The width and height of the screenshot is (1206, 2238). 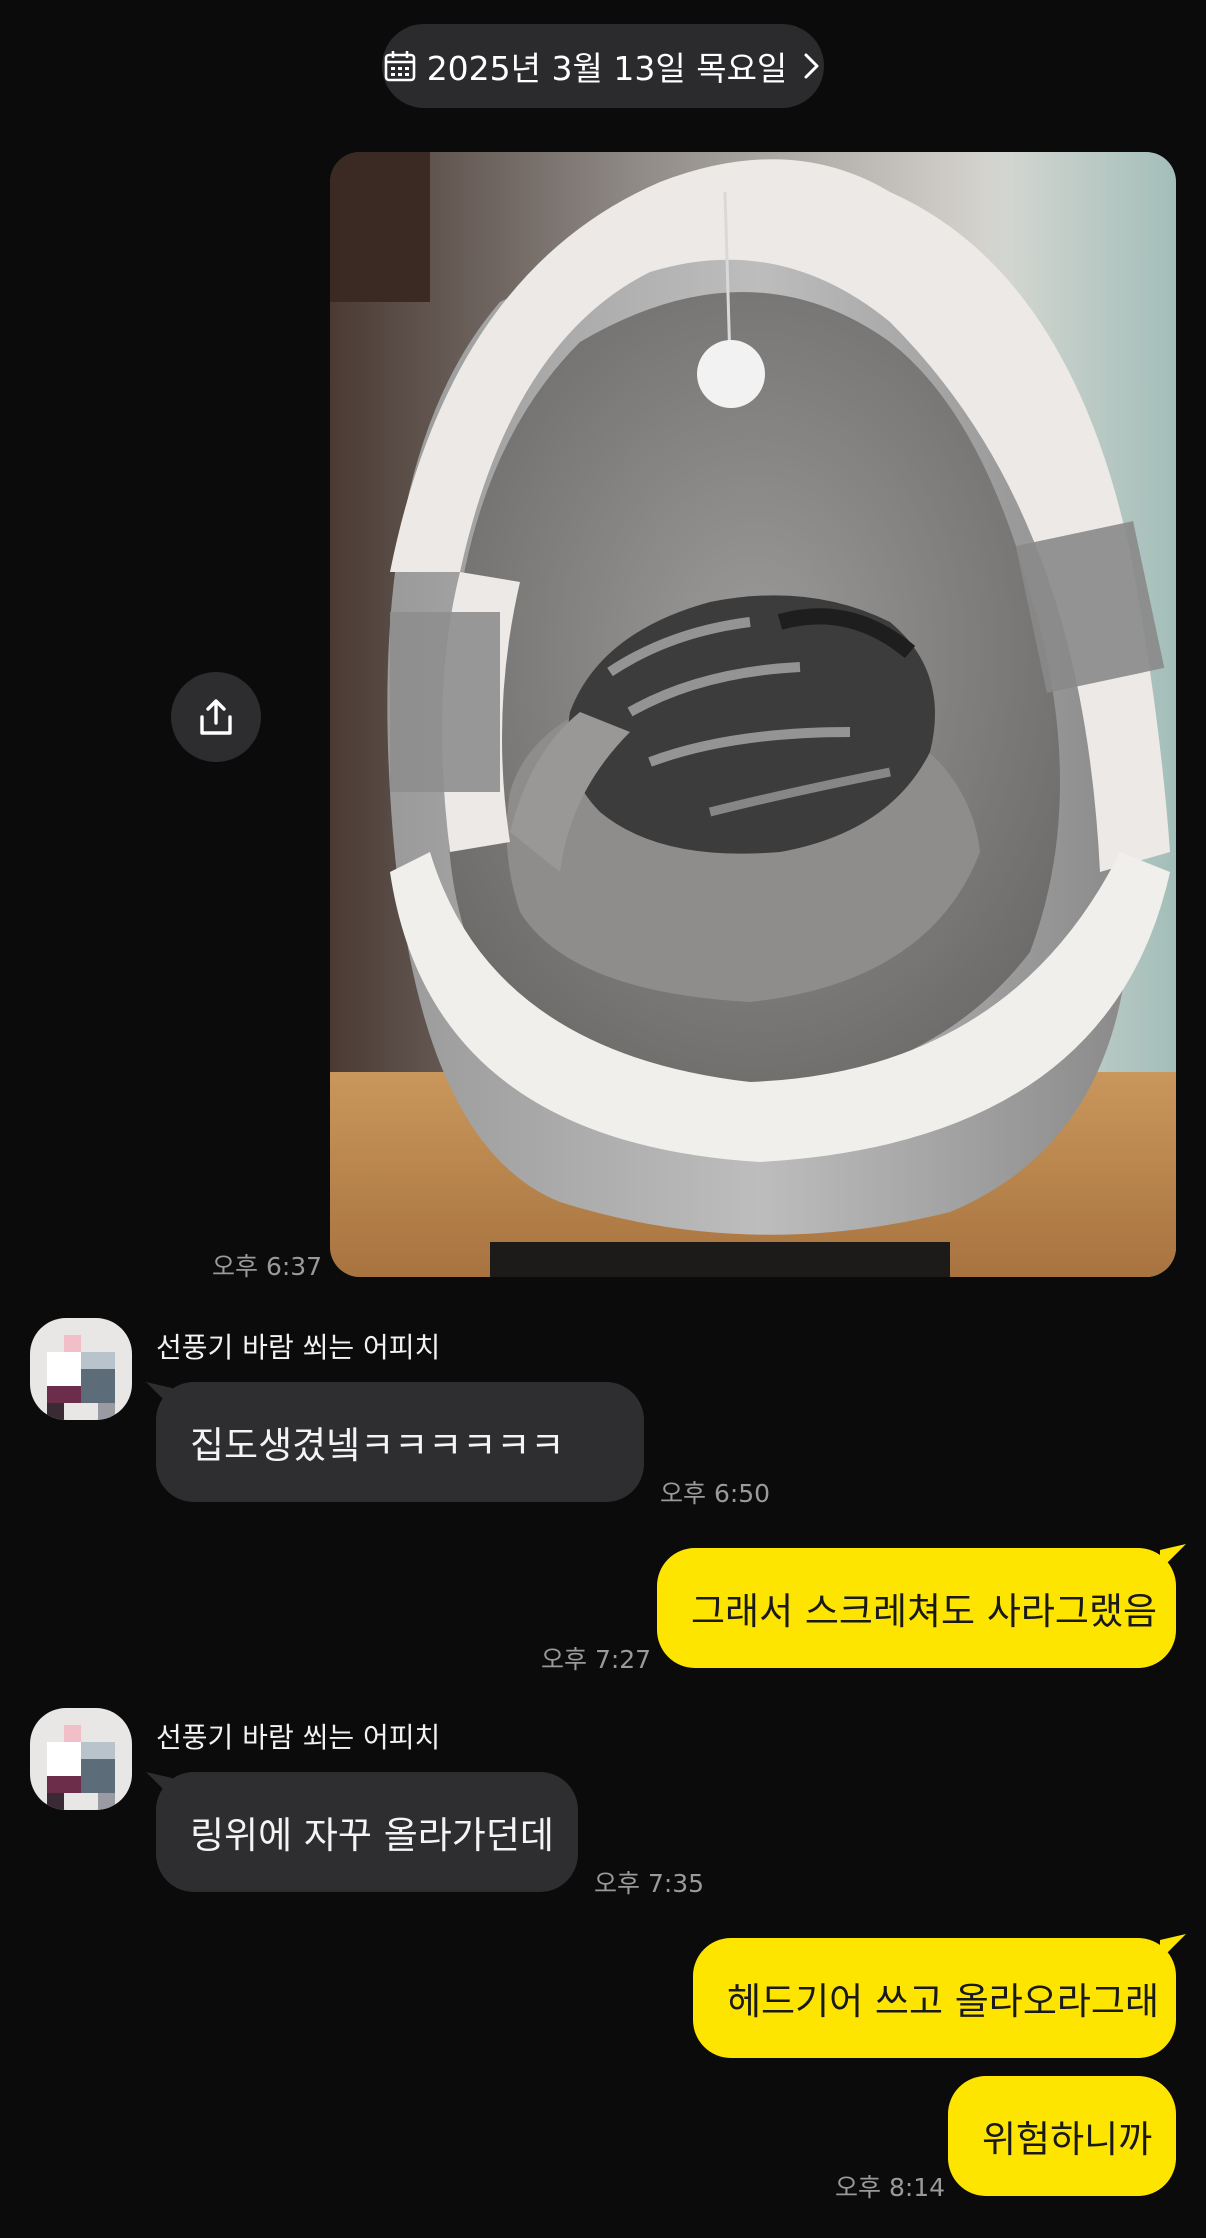 I want to click on chevron-right-icon, so click(x=811, y=66).